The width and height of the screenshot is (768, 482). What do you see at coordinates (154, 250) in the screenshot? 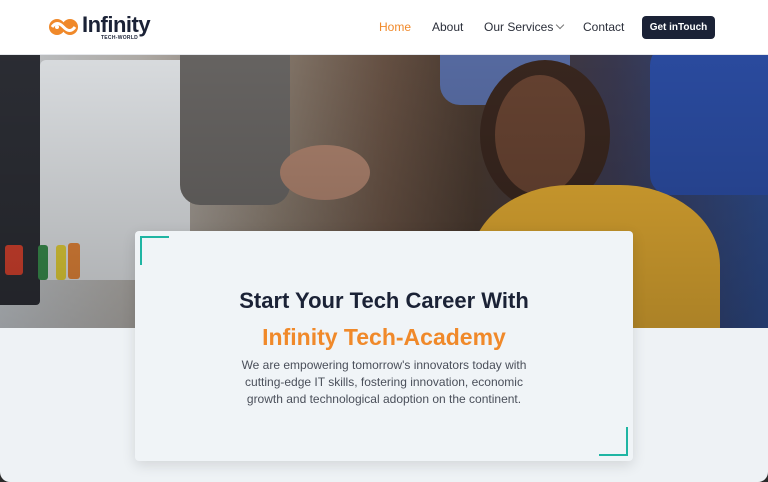
I see `corner-accent-top-left` at bounding box center [154, 250].